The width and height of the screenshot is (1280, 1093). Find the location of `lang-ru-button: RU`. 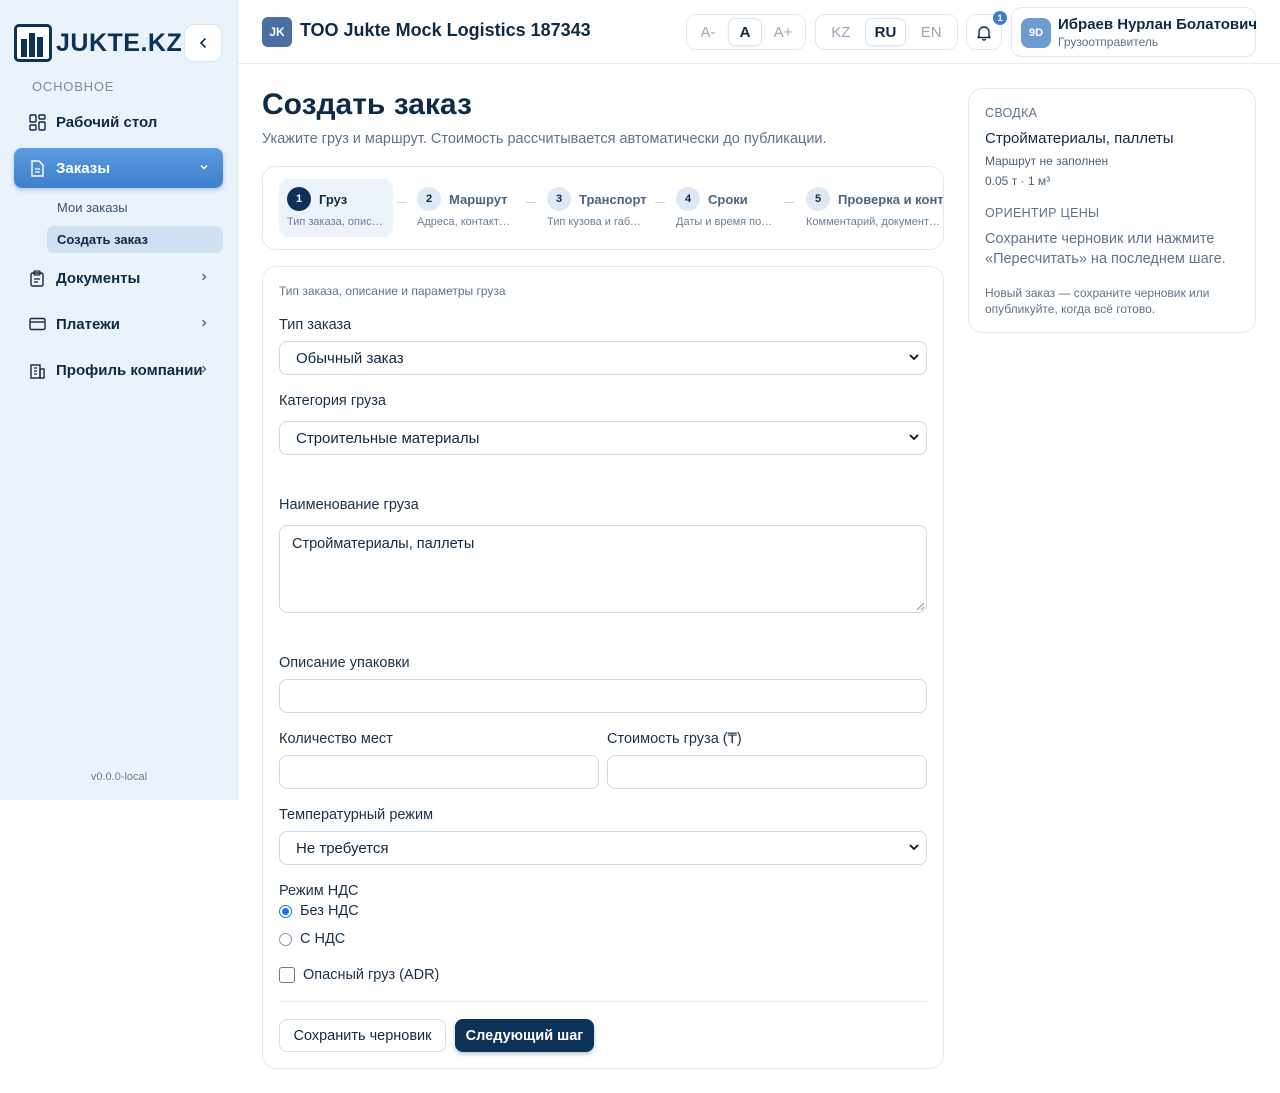

lang-ru-button: RU is located at coordinates (885, 32).